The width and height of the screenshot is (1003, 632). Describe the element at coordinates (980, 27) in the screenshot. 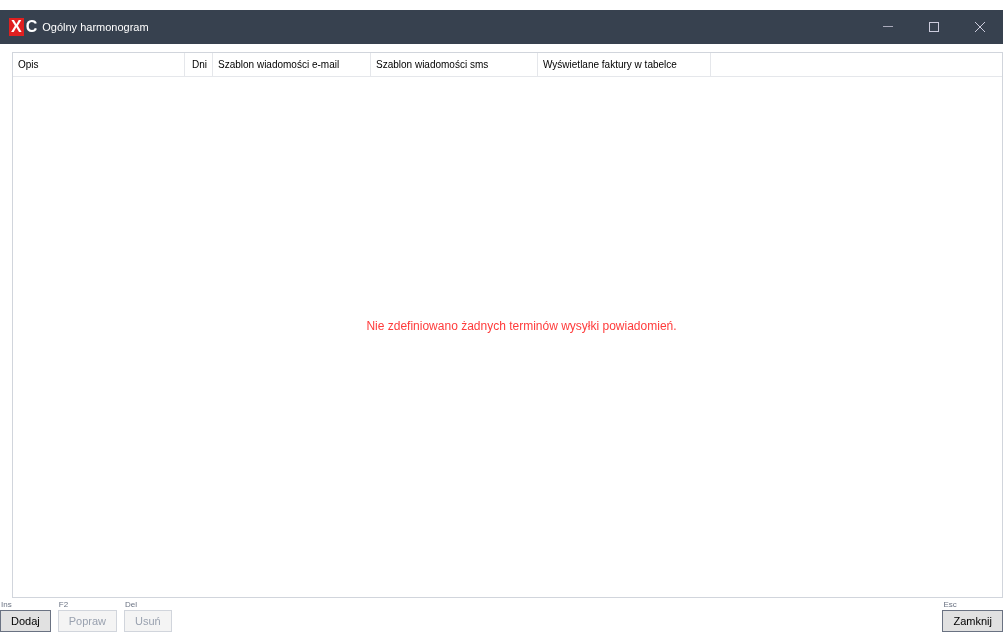

I see `close-icon` at that location.